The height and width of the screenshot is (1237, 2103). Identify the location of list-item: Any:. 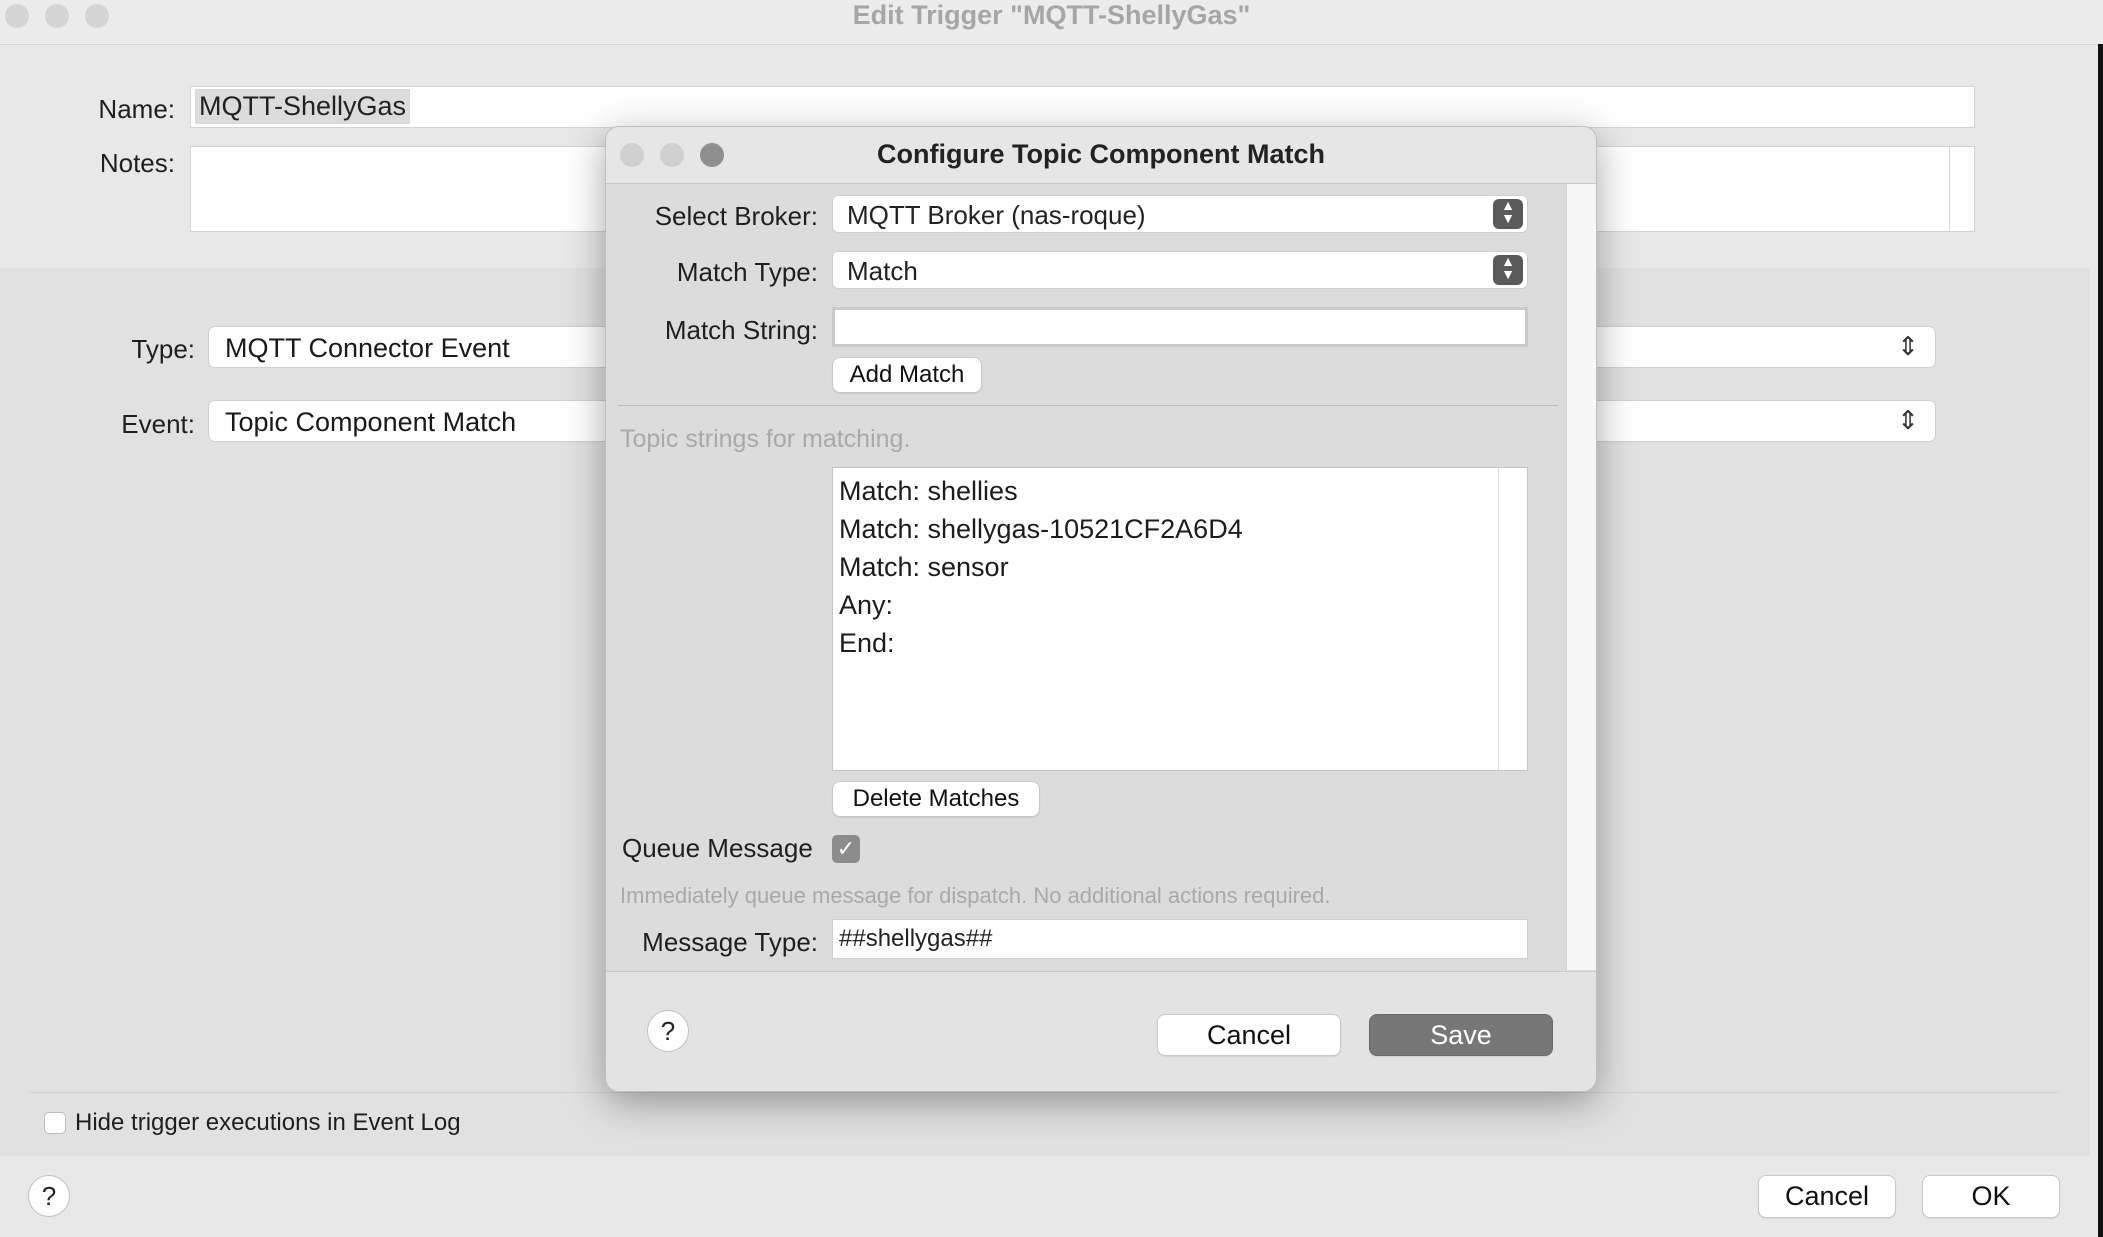
(1041, 605).